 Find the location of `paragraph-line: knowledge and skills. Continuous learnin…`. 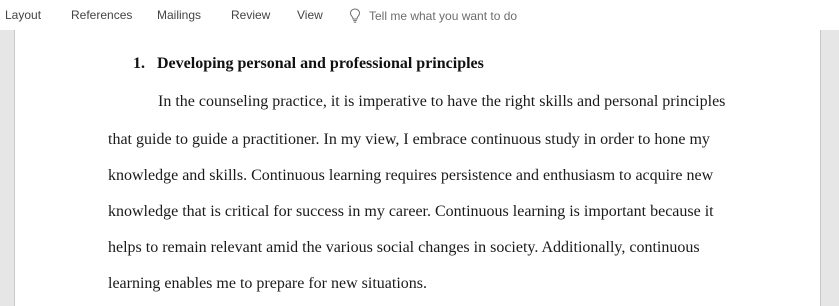

paragraph-line: knowledge and skills. Continuous learnin… is located at coordinates (411, 175).